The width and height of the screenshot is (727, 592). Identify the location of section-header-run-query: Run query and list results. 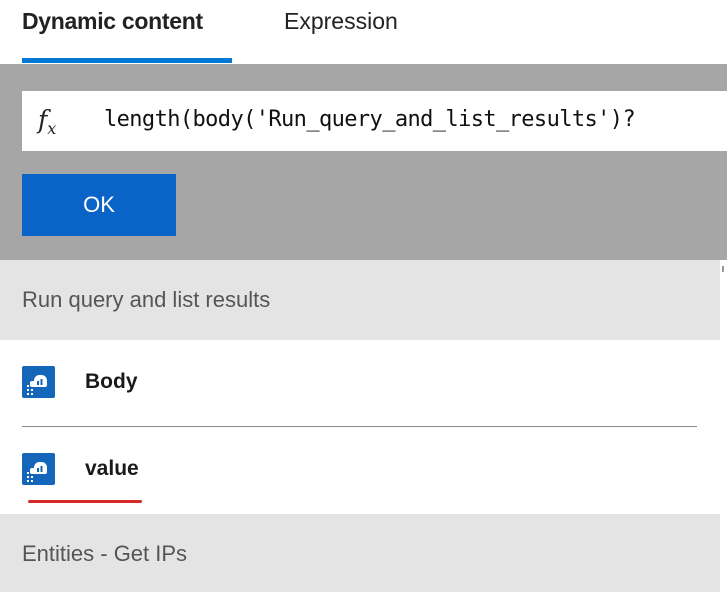
(360, 300).